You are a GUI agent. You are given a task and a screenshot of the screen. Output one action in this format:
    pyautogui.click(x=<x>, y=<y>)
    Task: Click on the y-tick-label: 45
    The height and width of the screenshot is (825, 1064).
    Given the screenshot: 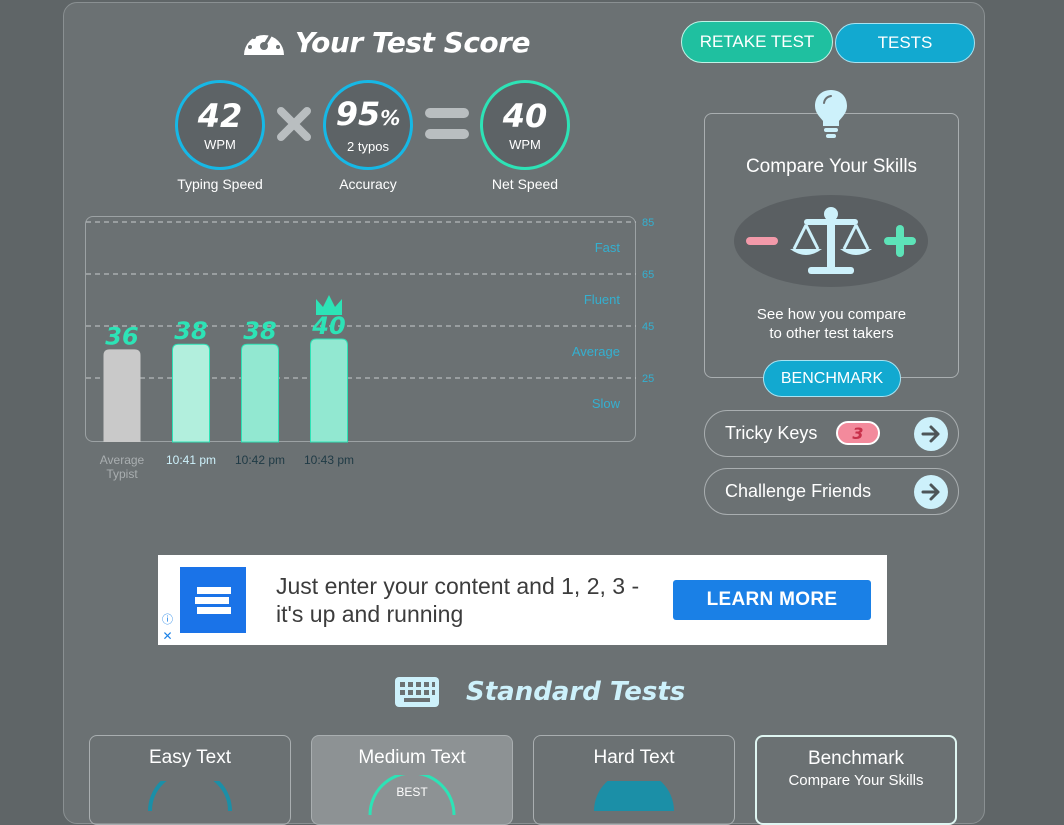 What is the action you would take?
    pyautogui.click(x=648, y=327)
    